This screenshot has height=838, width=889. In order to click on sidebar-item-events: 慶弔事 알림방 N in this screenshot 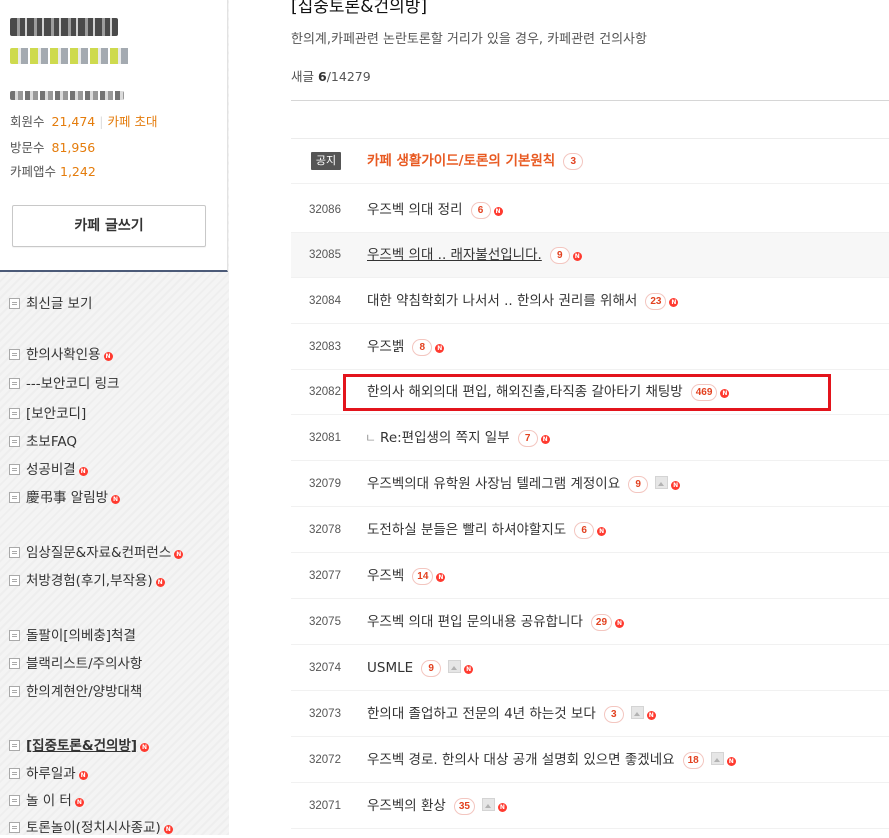, I will do `click(65, 498)`.